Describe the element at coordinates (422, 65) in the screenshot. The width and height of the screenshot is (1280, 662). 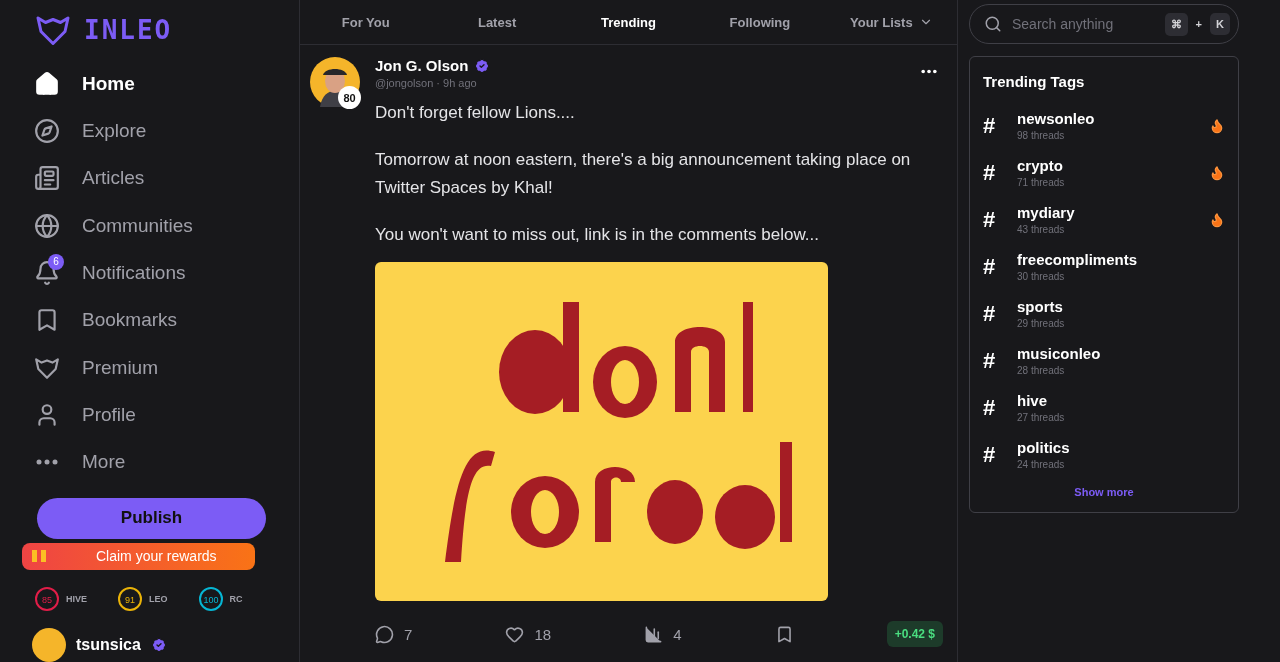
I see `author-name: Jon G. Olson` at that location.